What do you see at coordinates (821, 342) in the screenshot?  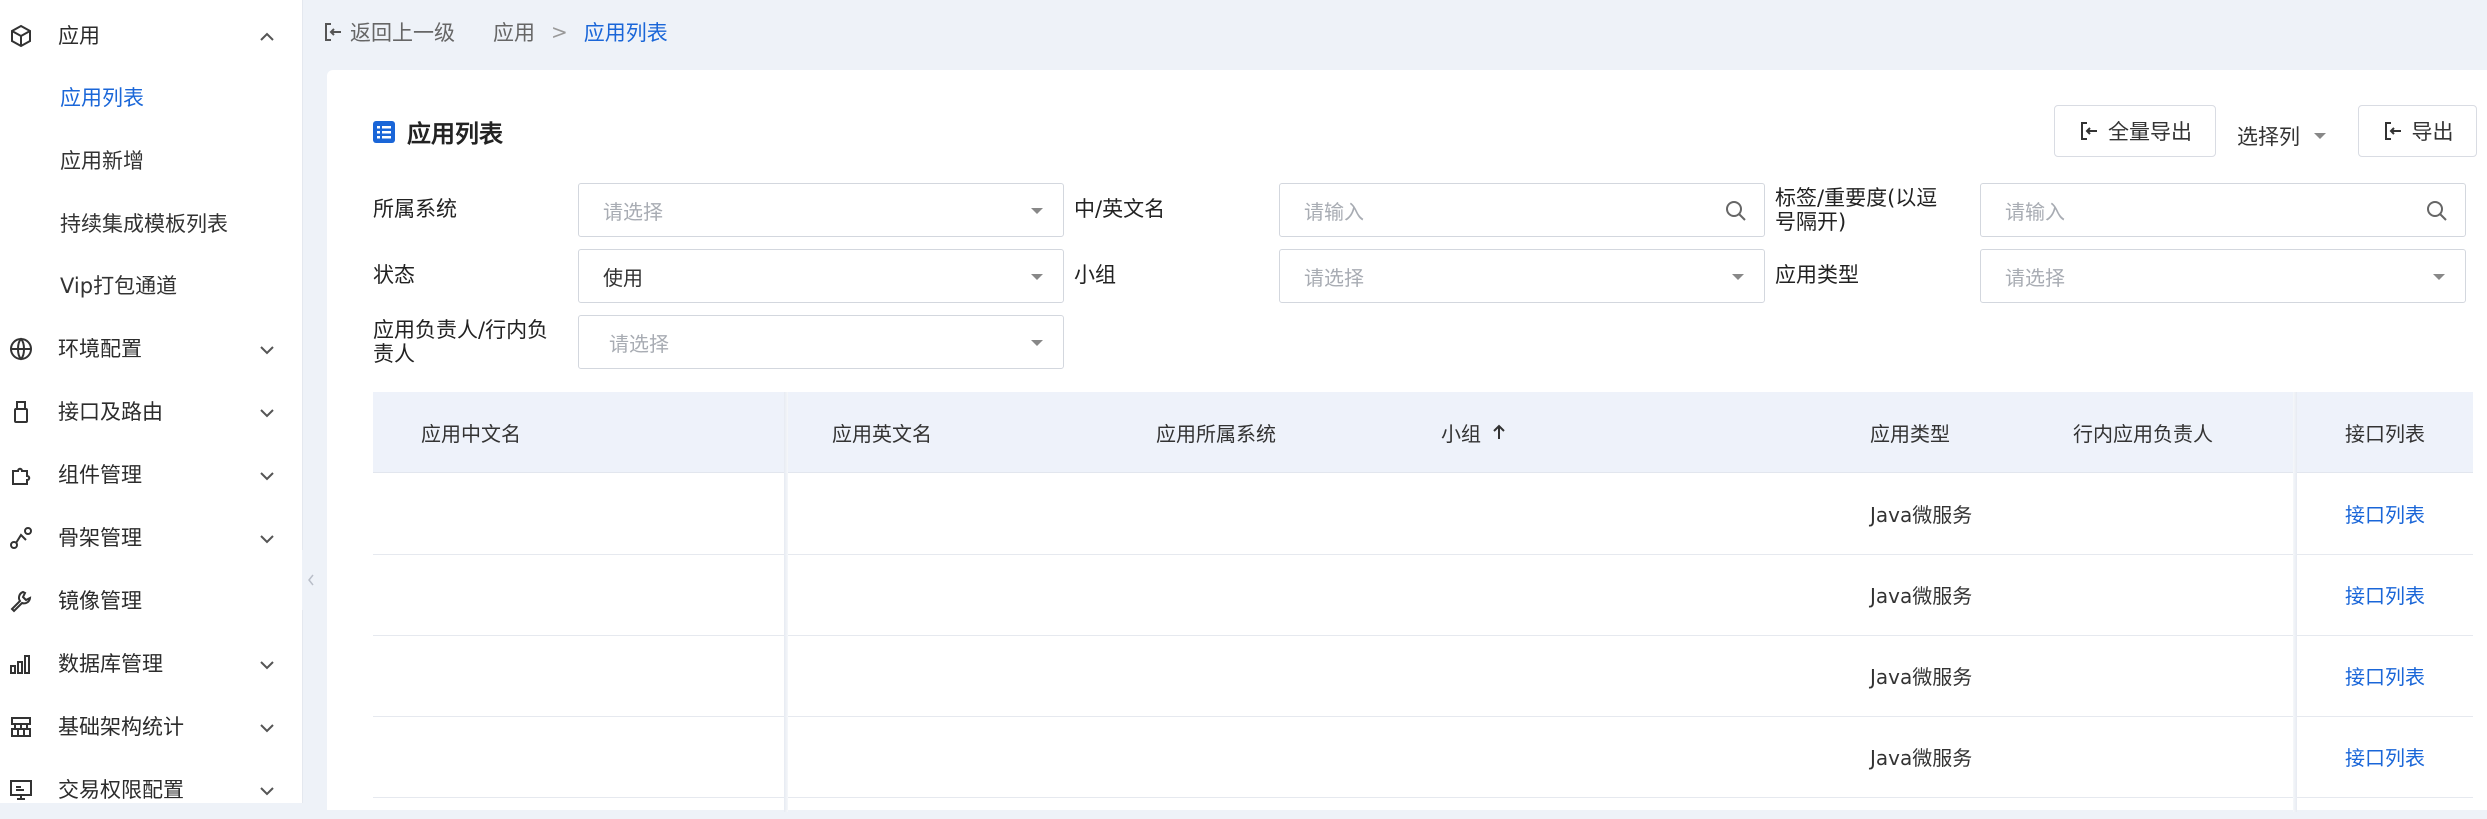 I see `owner-select: 请选择` at bounding box center [821, 342].